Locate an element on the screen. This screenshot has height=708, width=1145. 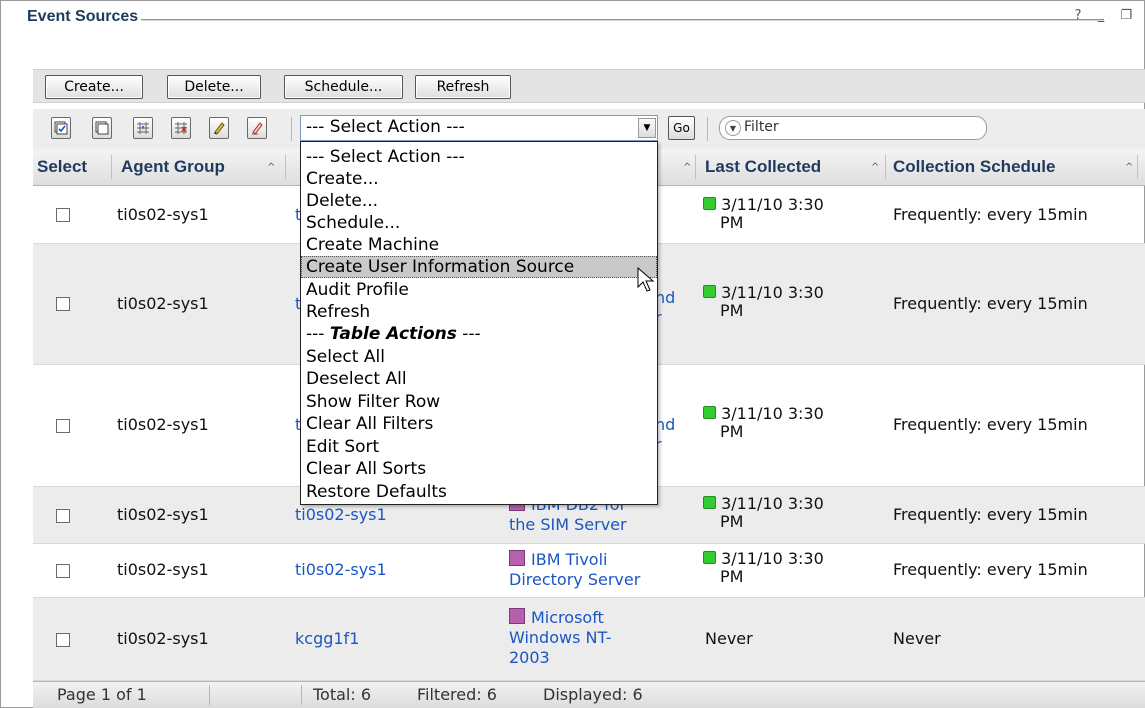
displayed-count: Displayed: 6 is located at coordinates (593, 694).